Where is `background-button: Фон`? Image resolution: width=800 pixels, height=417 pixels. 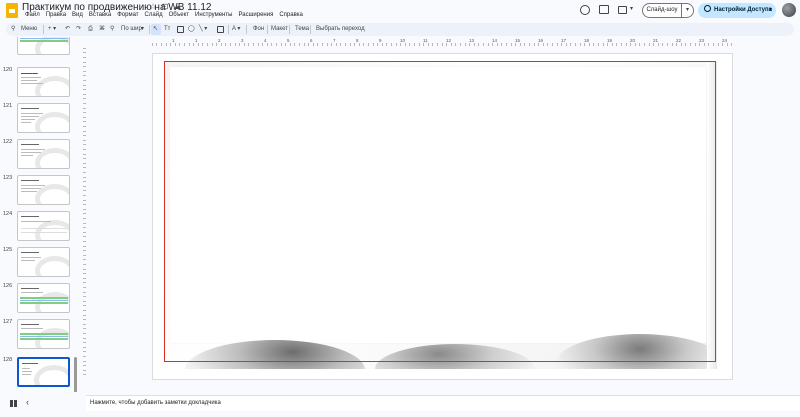 background-button: Фон is located at coordinates (258, 29).